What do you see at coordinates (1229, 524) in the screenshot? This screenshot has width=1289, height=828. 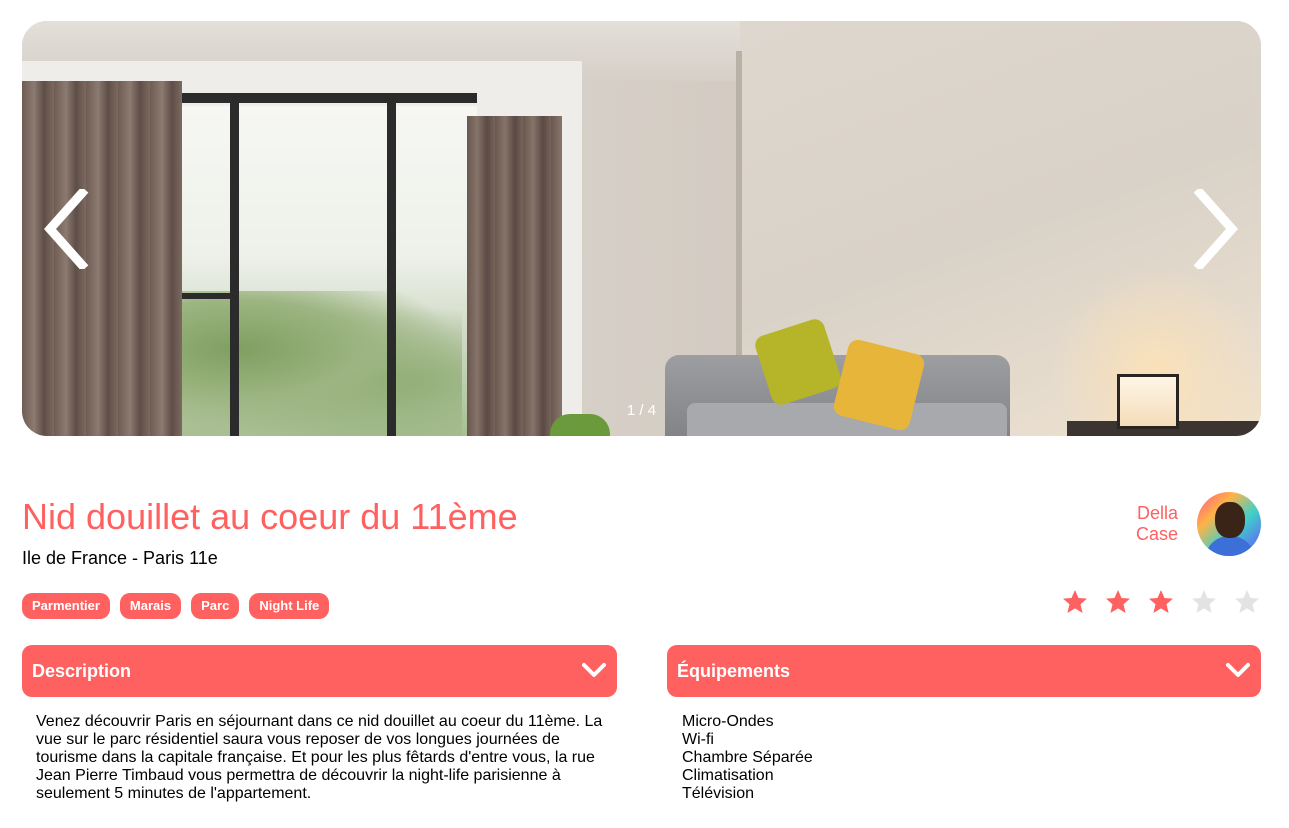 I see `host-avatar` at bounding box center [1229, 524].